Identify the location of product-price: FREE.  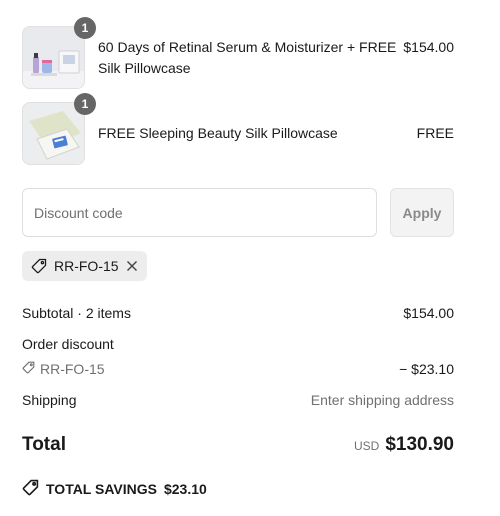
(435, 133).